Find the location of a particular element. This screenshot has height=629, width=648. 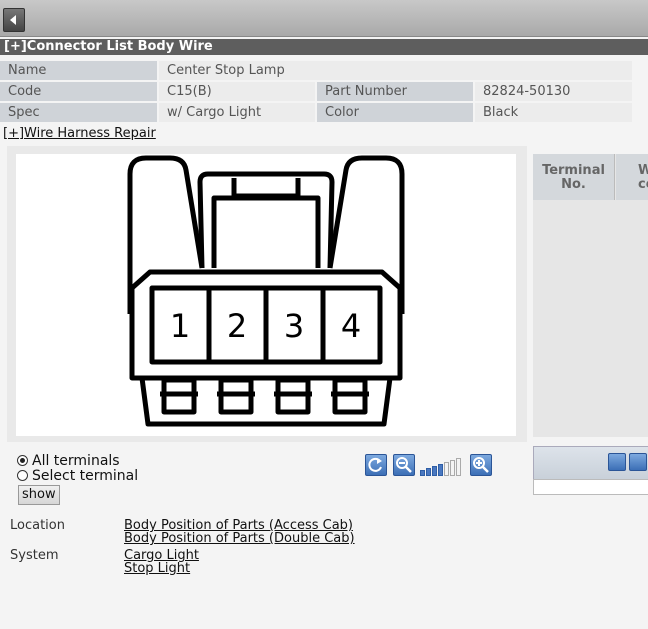

part-number-value: 82824-50130 is located at coordinates (553, 91).